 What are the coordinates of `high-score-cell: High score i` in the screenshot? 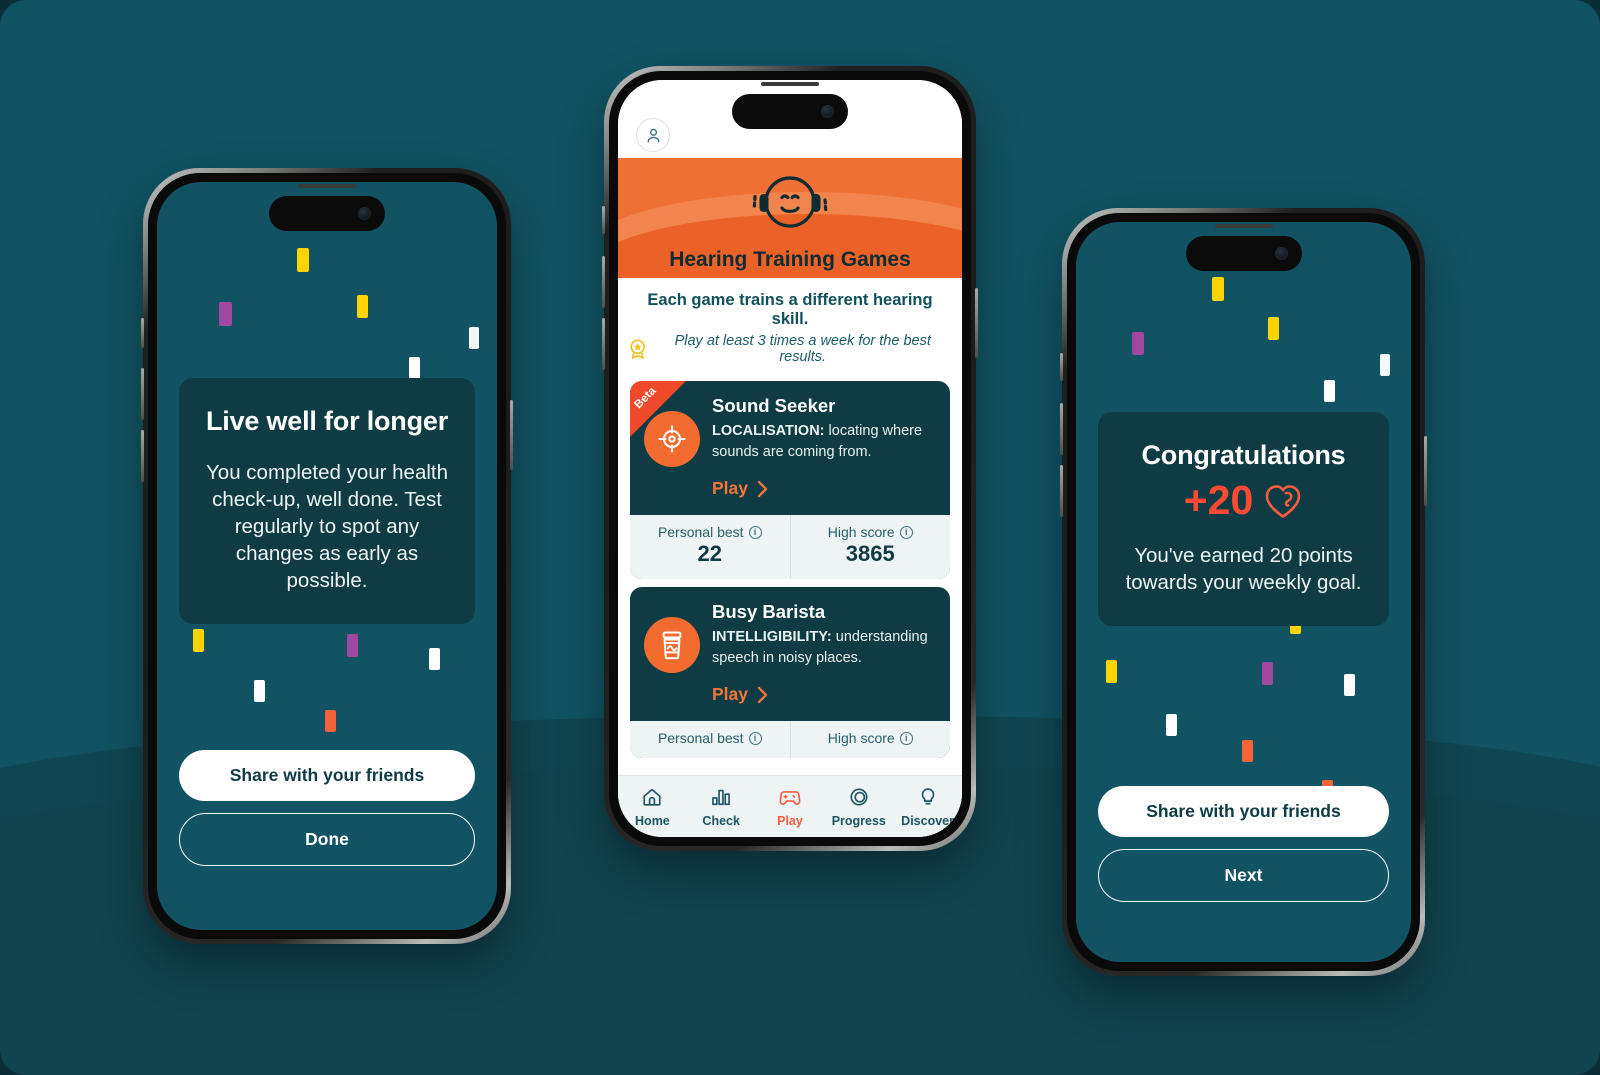 It's located at (871, 739).